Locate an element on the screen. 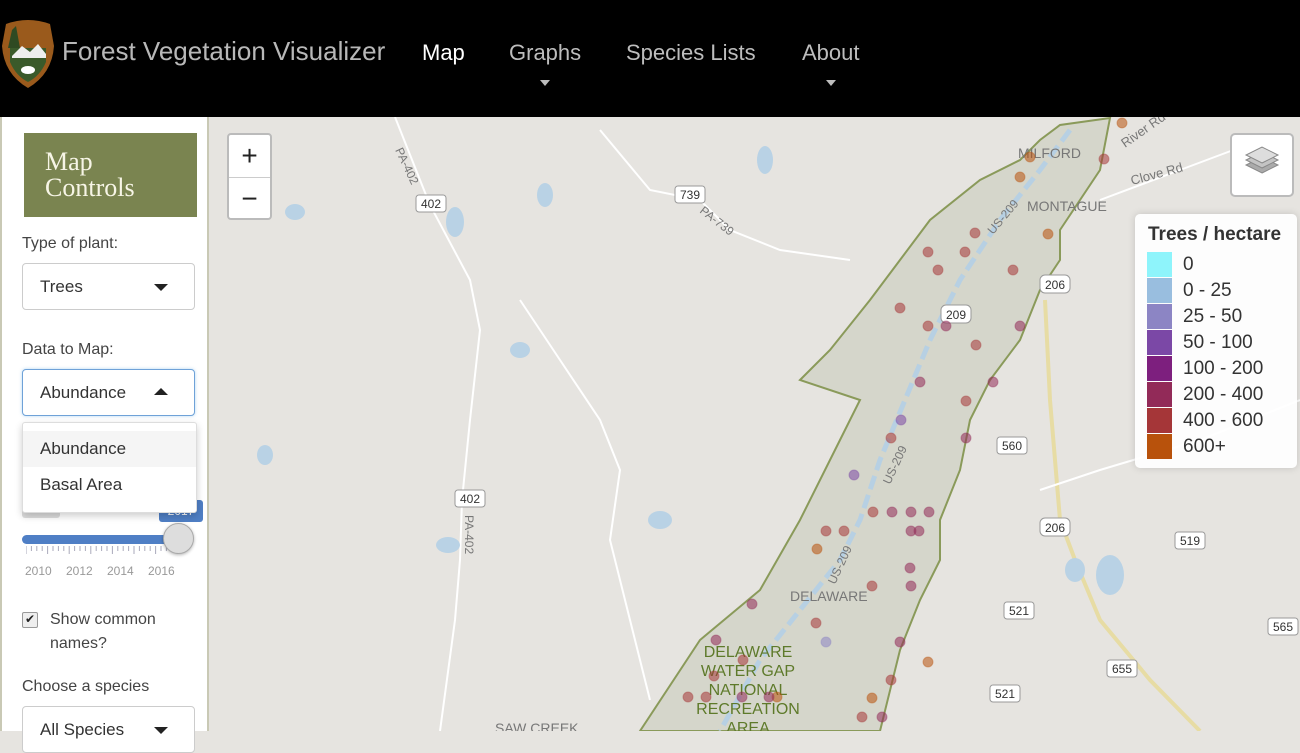 The width and height of the screenshot is (1300, 753). dropdown-option-basal-area: Basal Area is located at coordinates (109, 485).